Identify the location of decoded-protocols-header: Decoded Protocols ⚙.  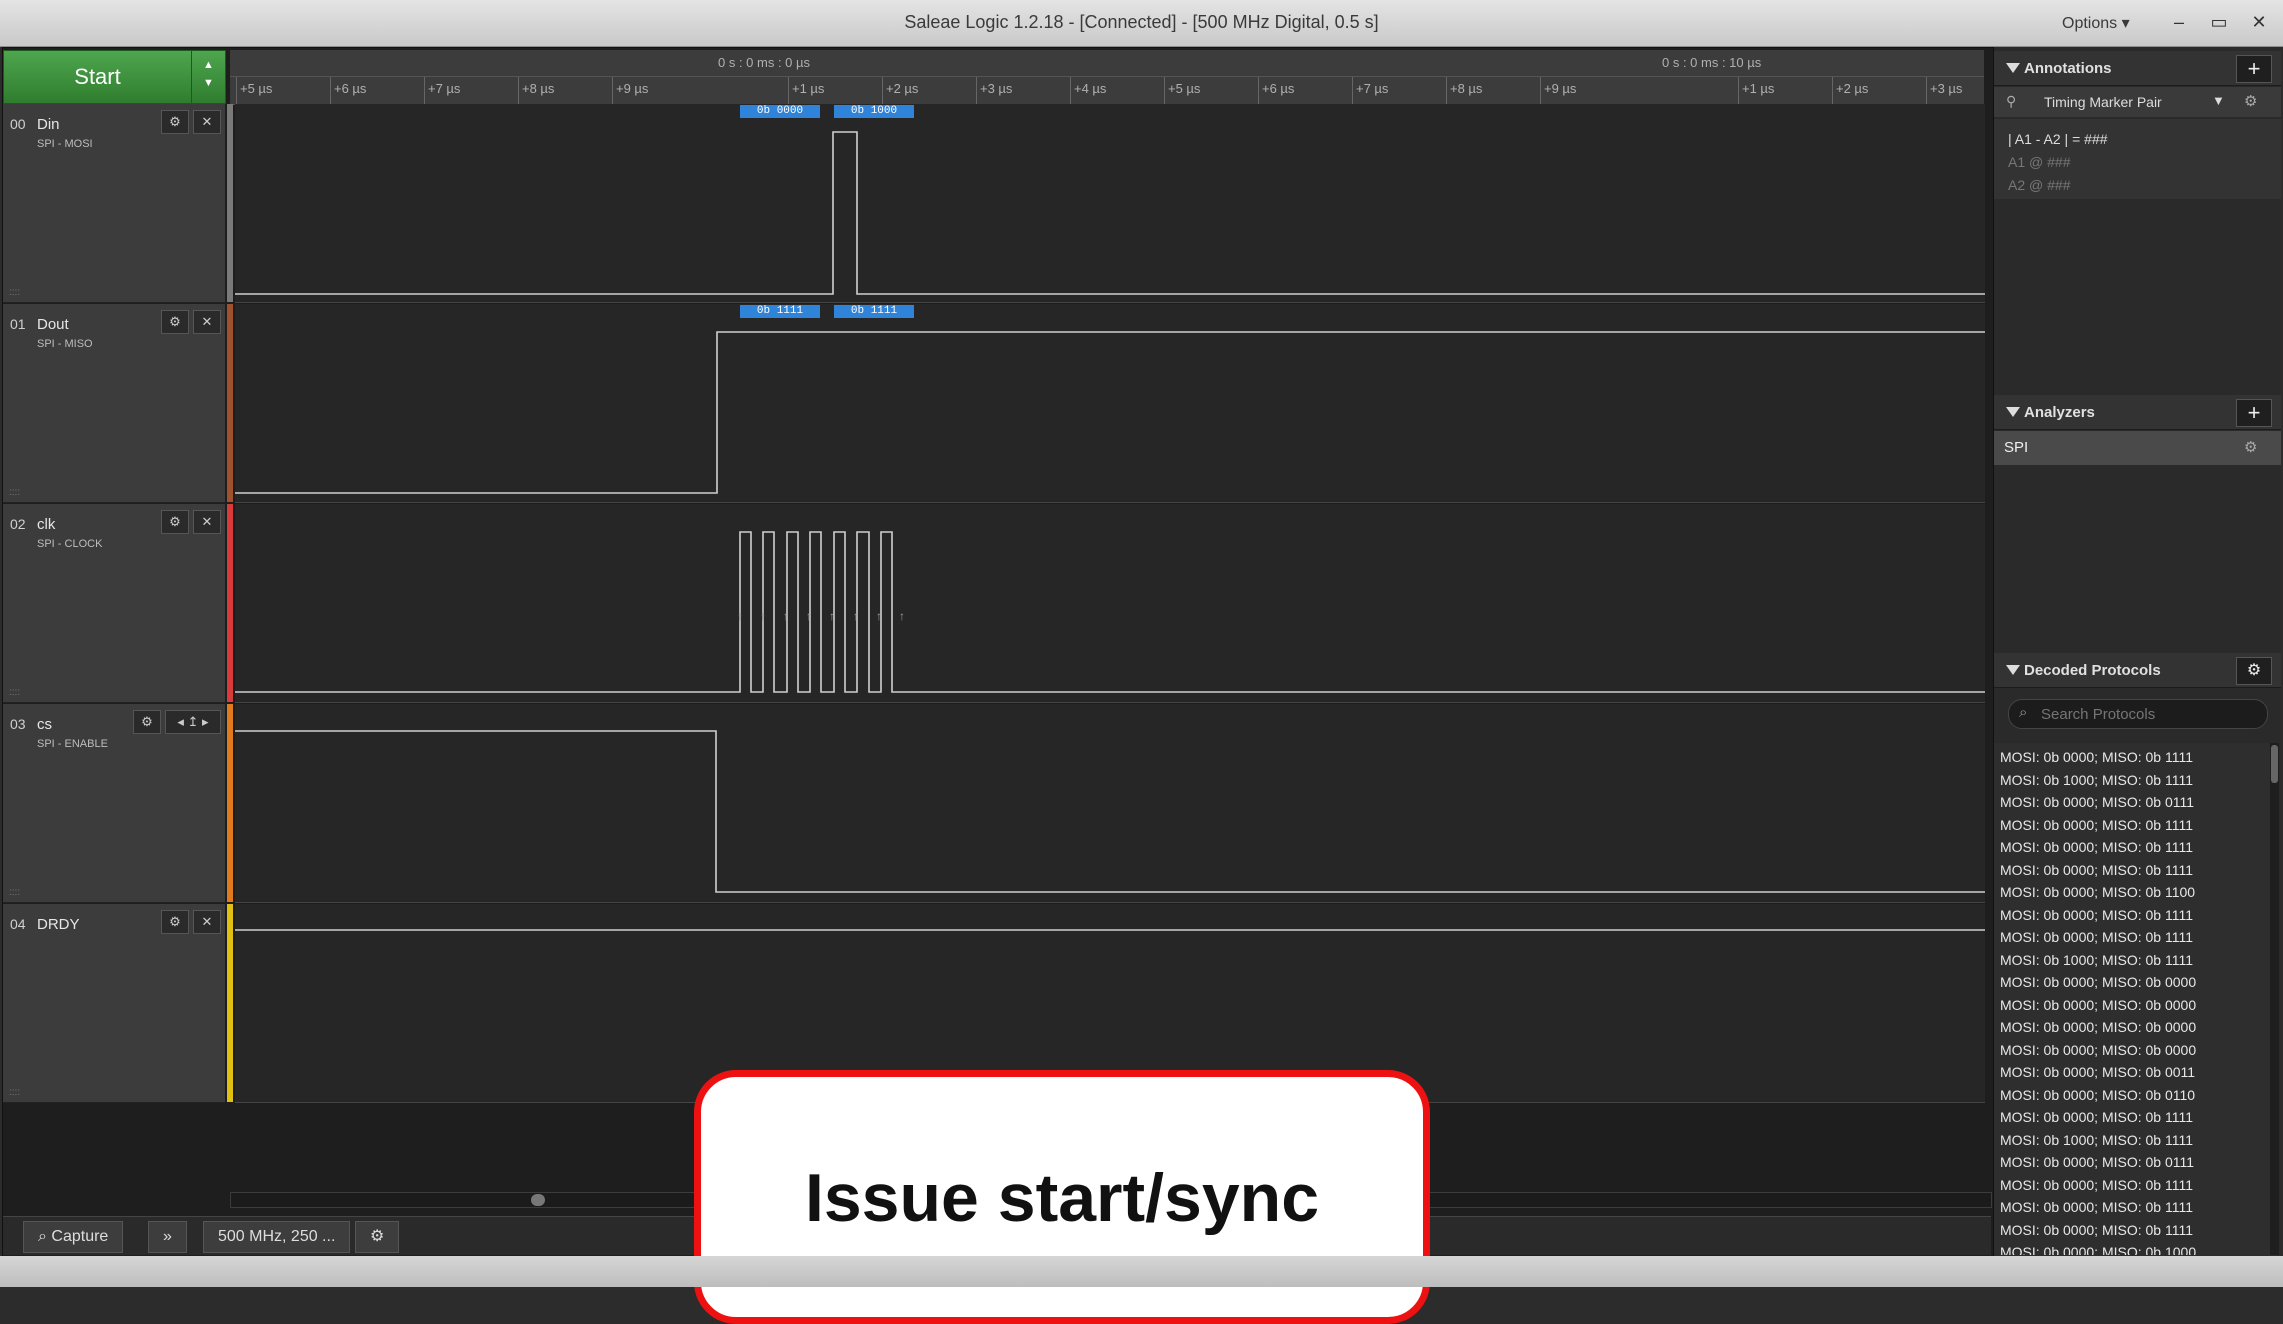
(2137, 670).